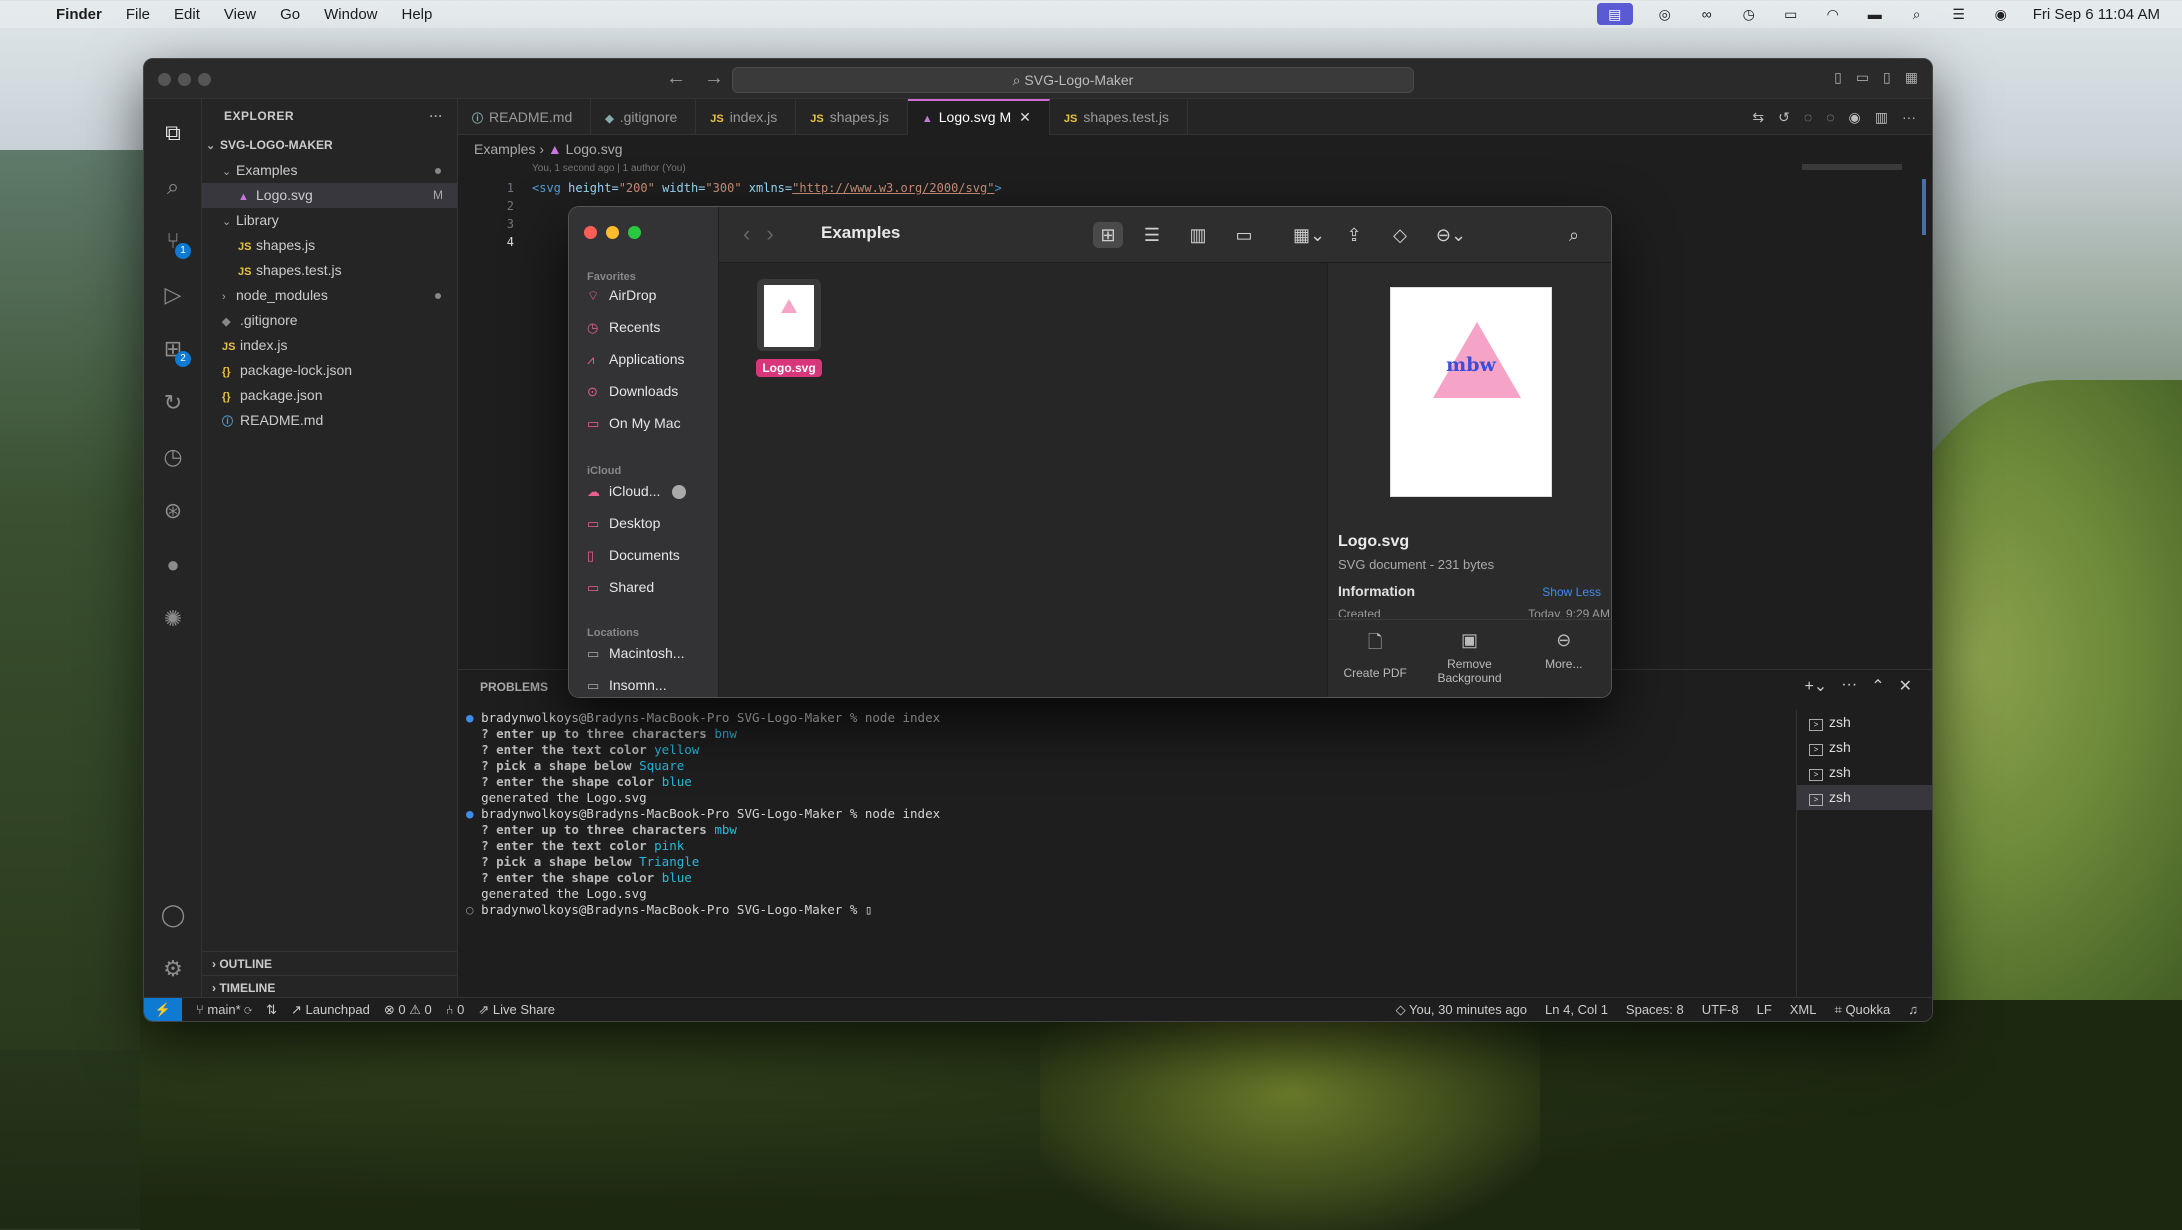 This screenshot has width=2182, height=1230. What do you see at coordinates (1830, 117) in the screenshot?
I see `next-change-icon: ◌` at bounding box center [1830, 117].